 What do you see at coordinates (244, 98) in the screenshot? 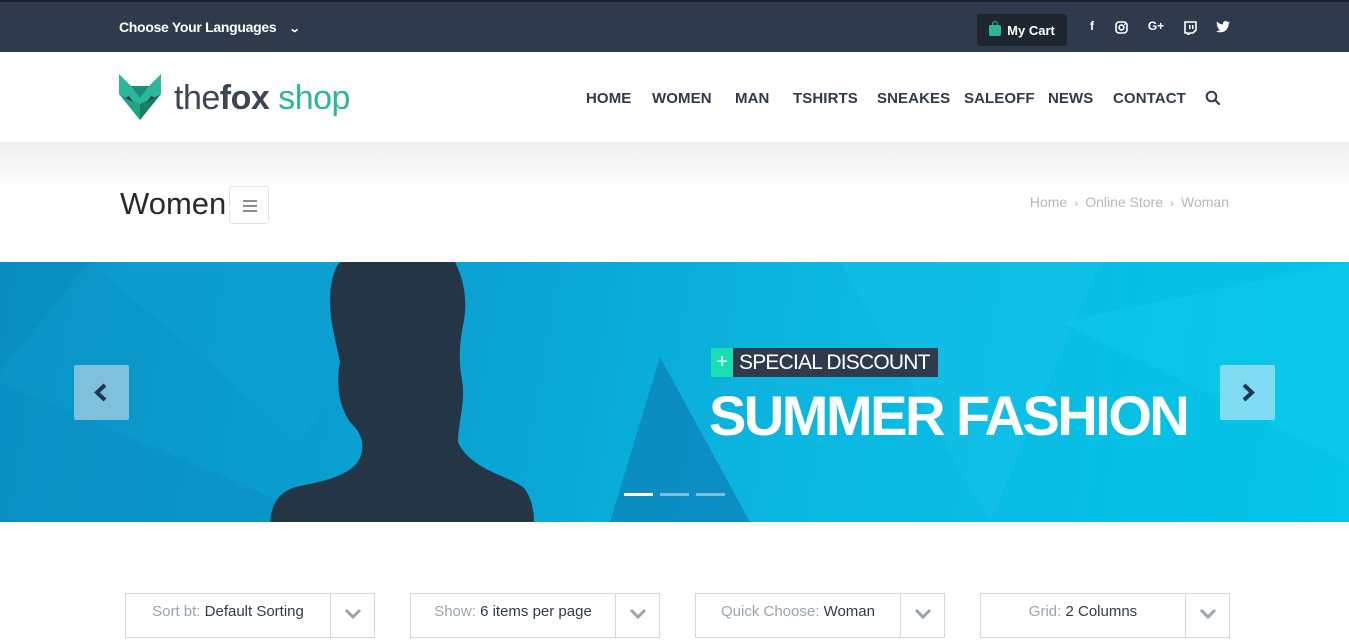
I see `brand-bold: fox` at bounding box center [244, 98].